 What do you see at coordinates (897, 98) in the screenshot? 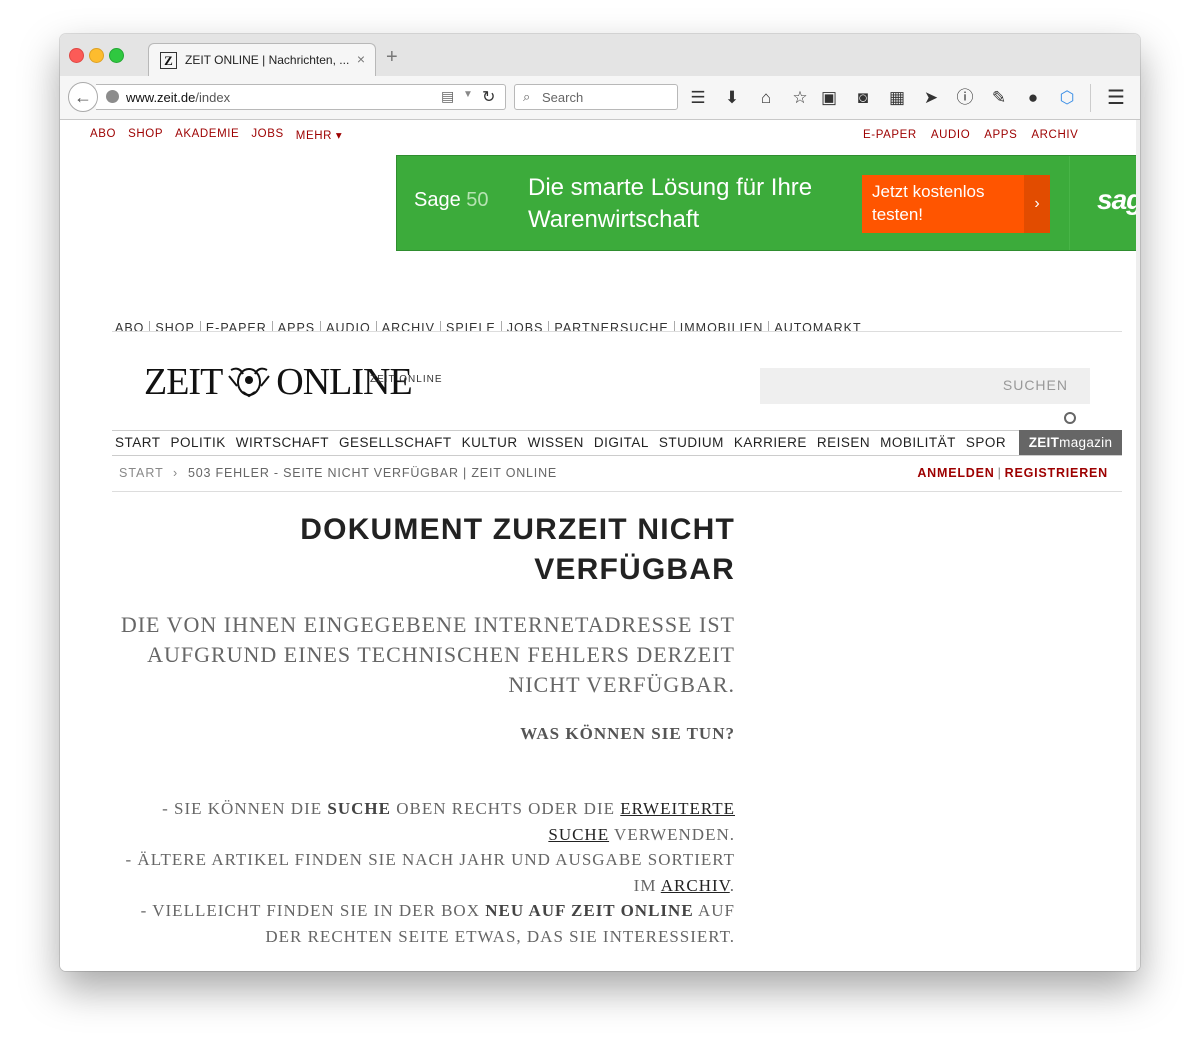
I see `apps-grid-icon: ▦` at bounding box center [897, 98].